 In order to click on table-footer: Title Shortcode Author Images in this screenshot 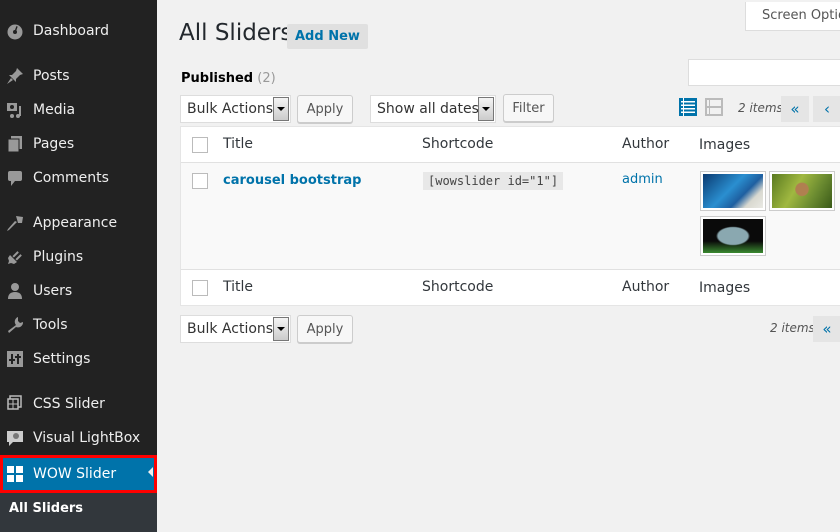, I will do `click(510, 288)`.